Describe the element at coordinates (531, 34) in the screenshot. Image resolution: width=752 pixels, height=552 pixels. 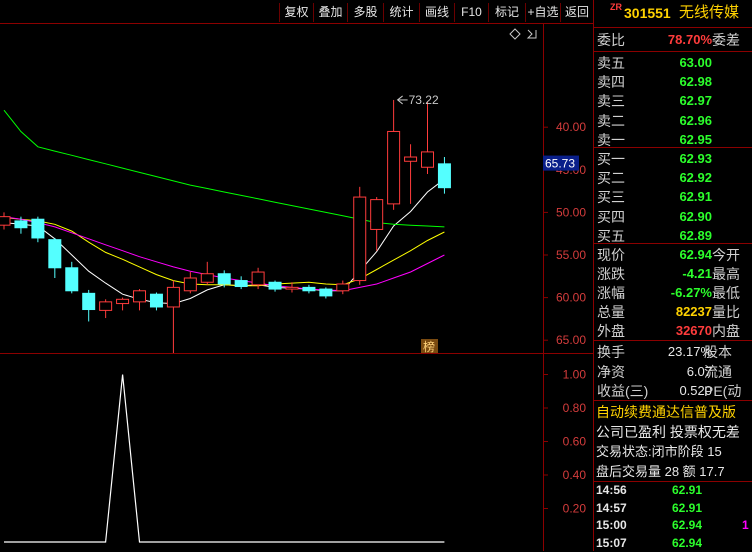
I see `expand-icon` at that location.